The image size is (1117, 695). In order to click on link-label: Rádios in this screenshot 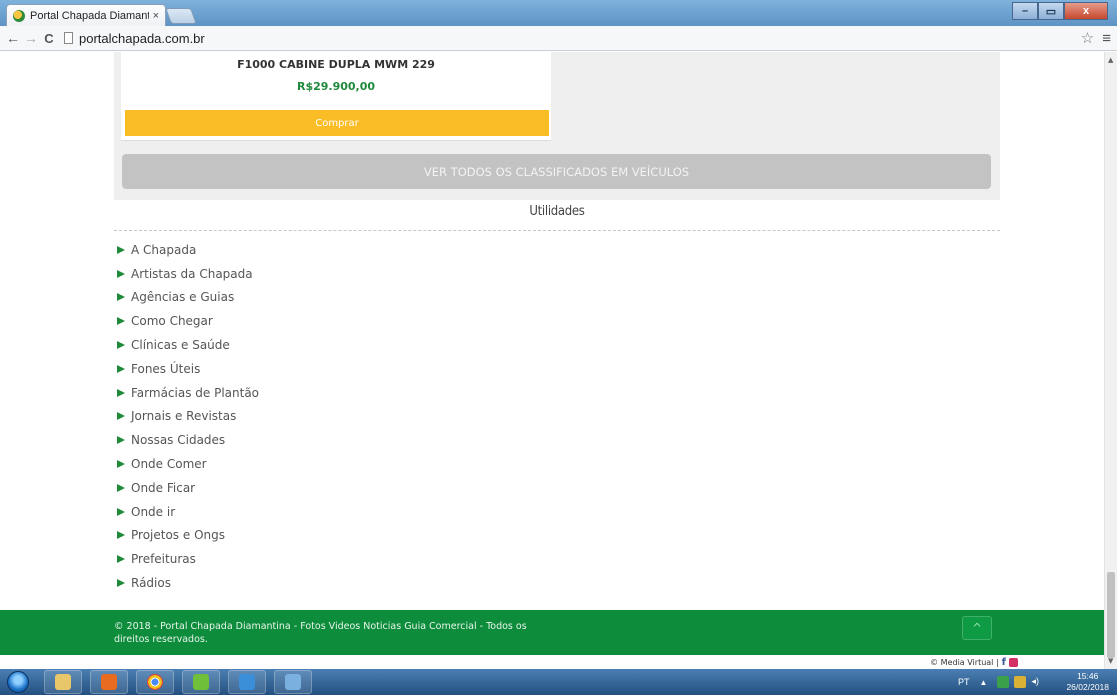, I will do `click(151, 583)`.